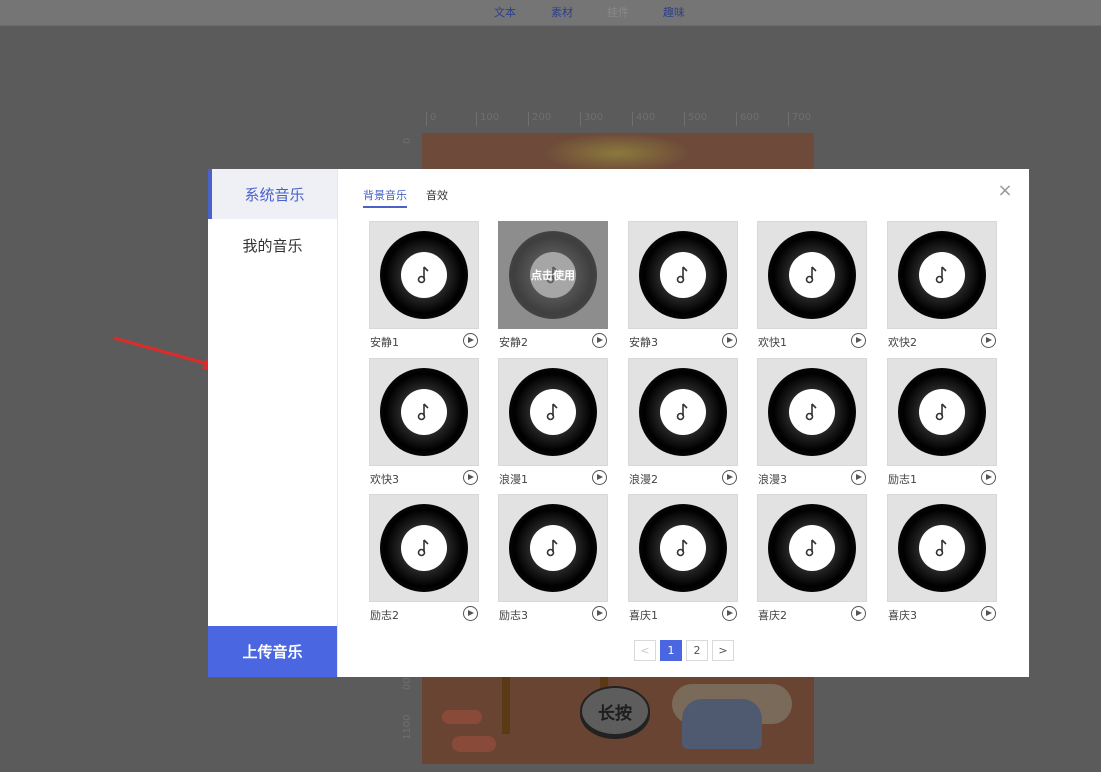 This screenshot has width=1101, height=772. I want to click on upload-music-button: 上传音乐, so click(272, 651).